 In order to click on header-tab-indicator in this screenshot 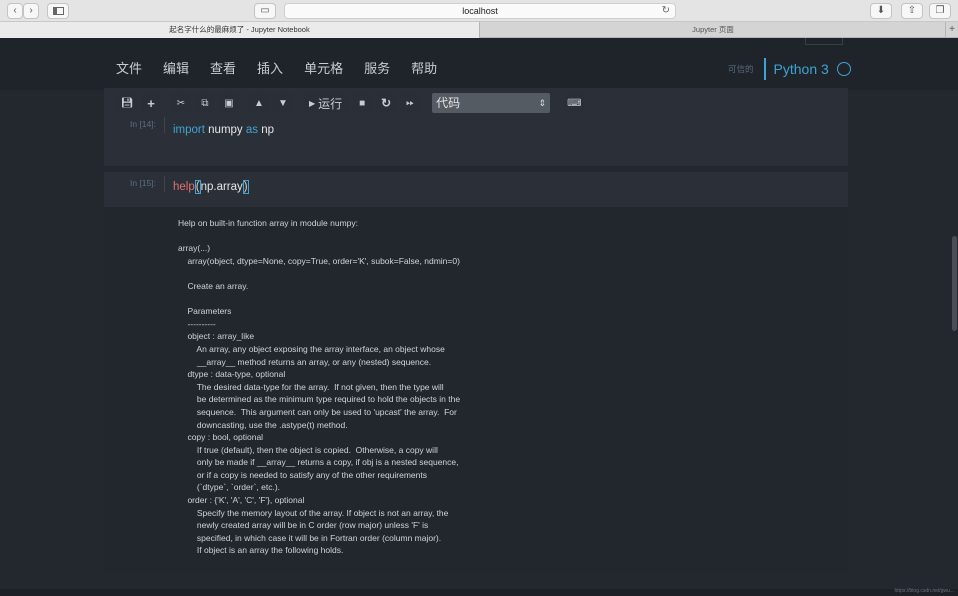, I will do `click(824, 41)`.